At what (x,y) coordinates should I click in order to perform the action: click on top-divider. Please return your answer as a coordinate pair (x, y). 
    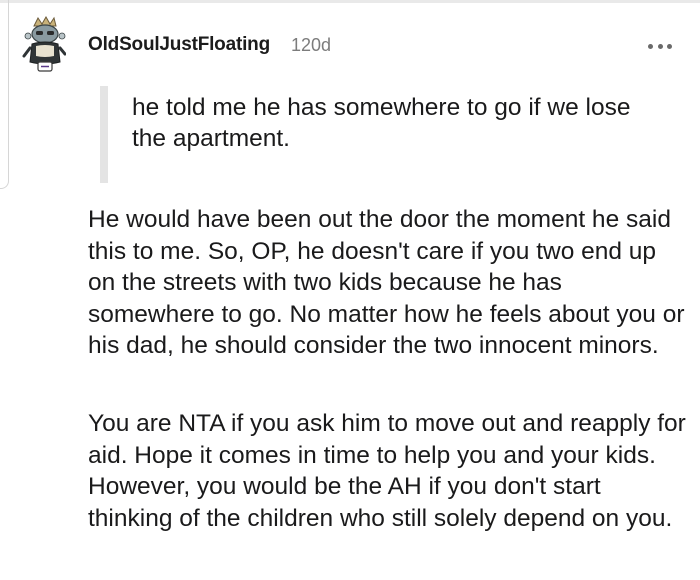
    Looking at the image, I should click on (350, 1).